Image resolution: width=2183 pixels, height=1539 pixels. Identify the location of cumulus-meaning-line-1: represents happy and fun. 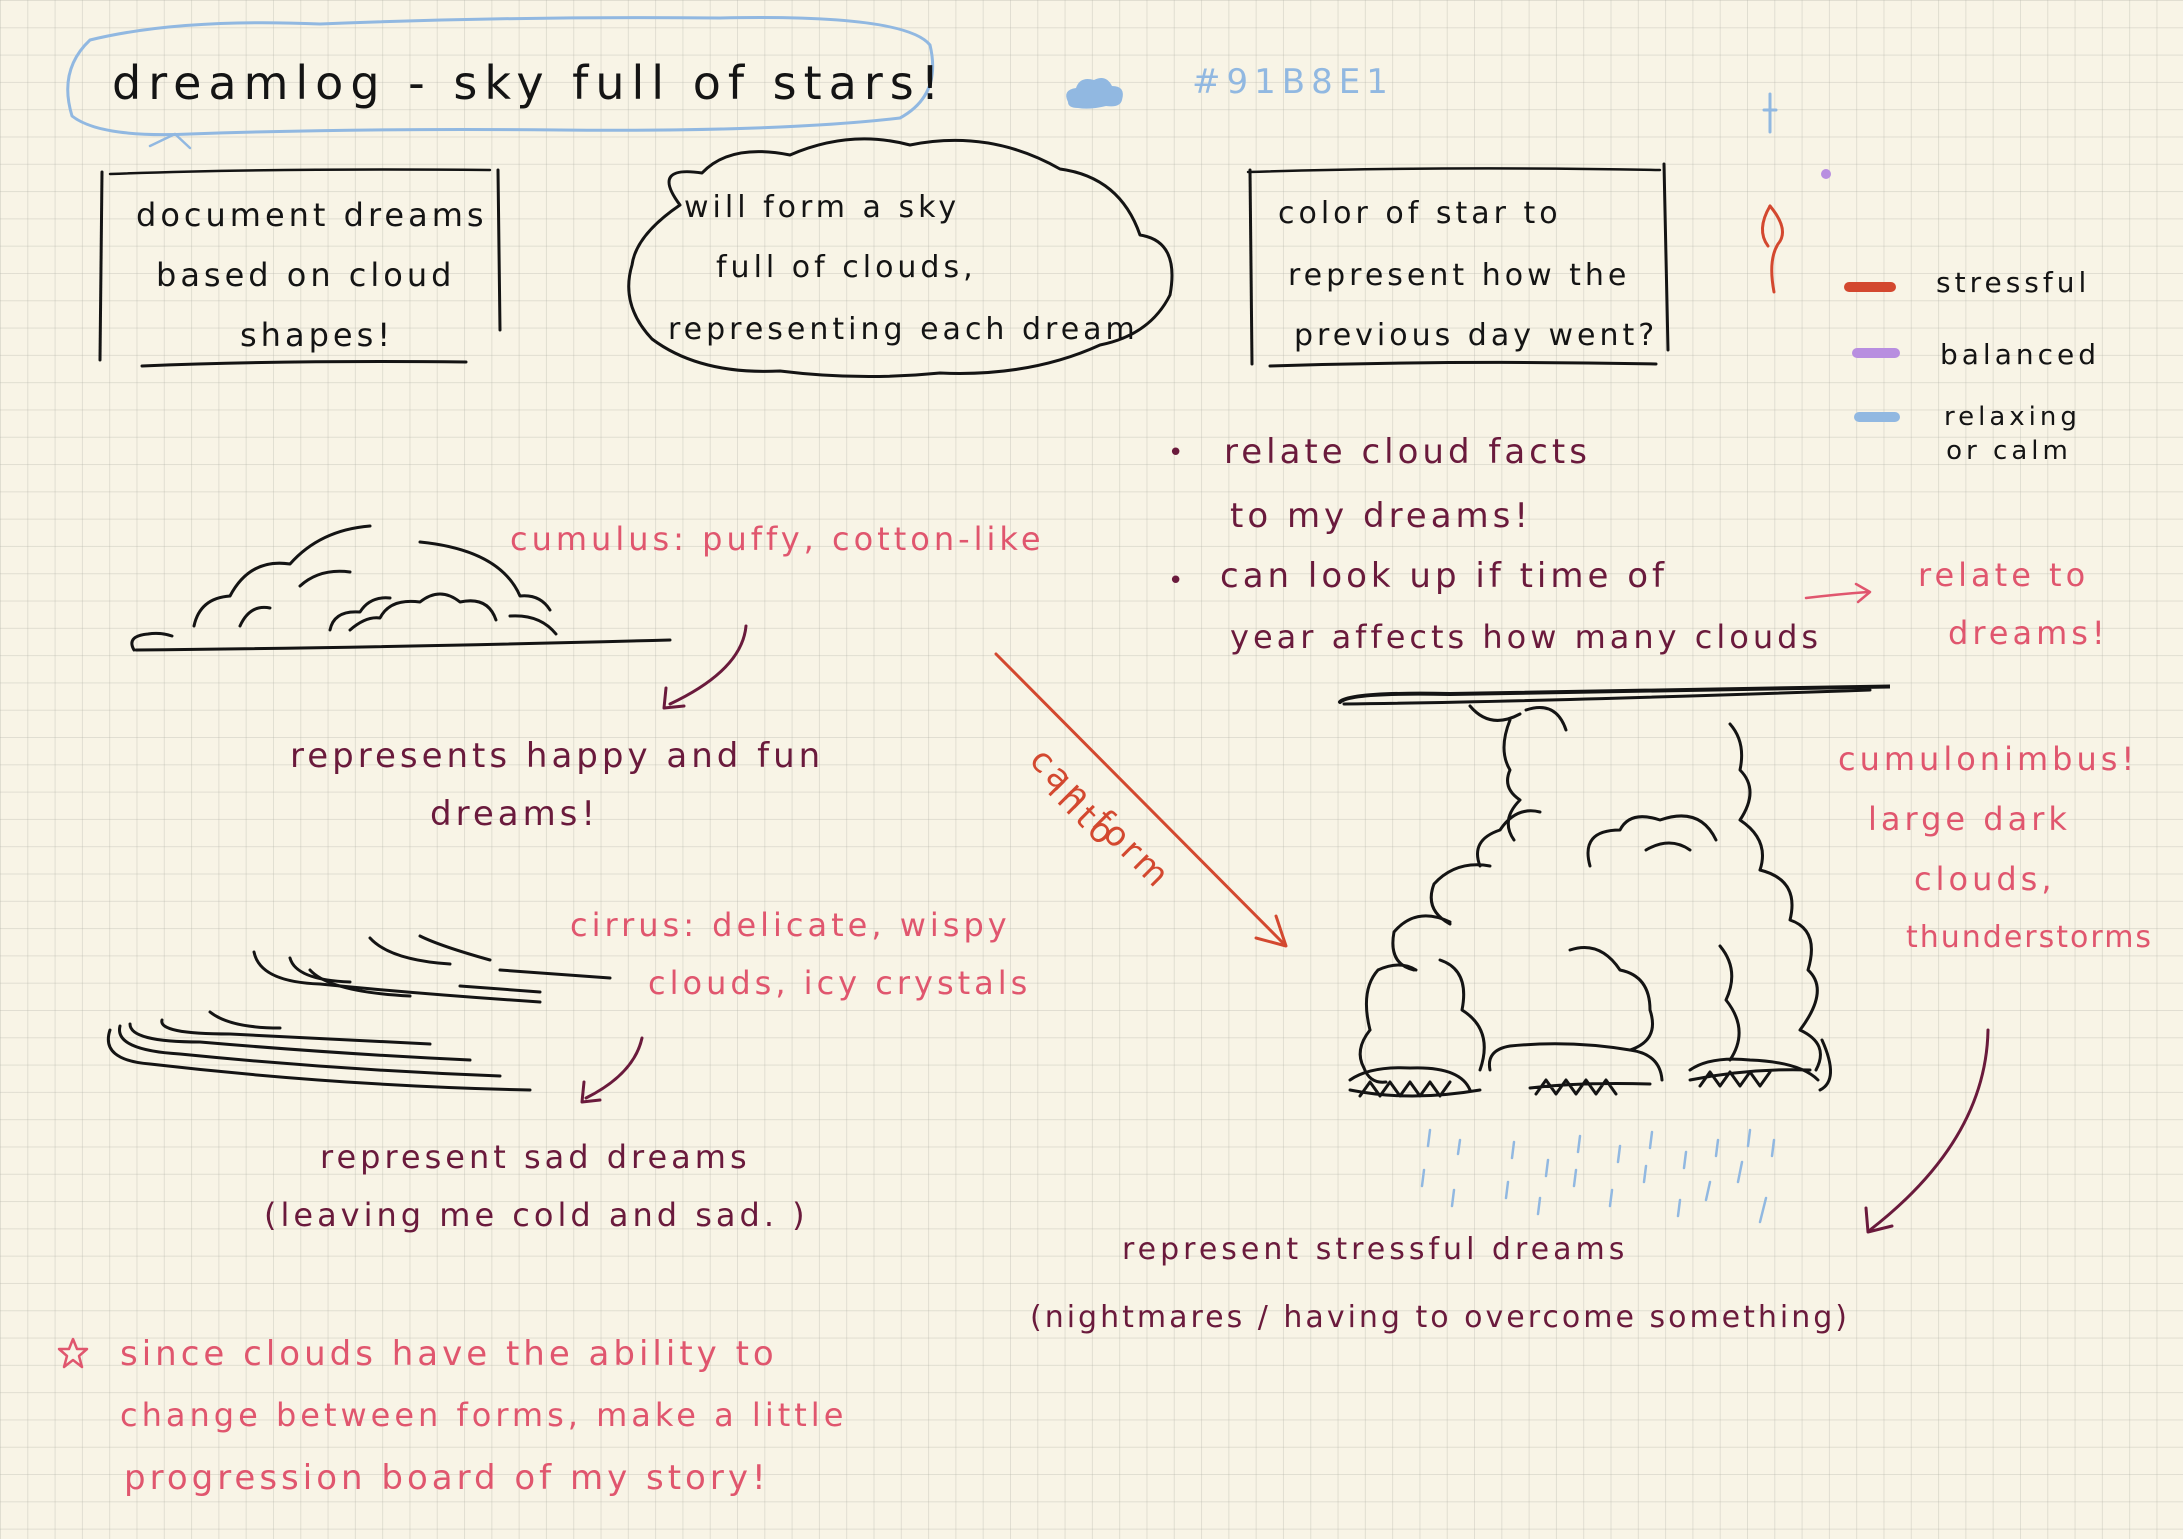
(557, 756).